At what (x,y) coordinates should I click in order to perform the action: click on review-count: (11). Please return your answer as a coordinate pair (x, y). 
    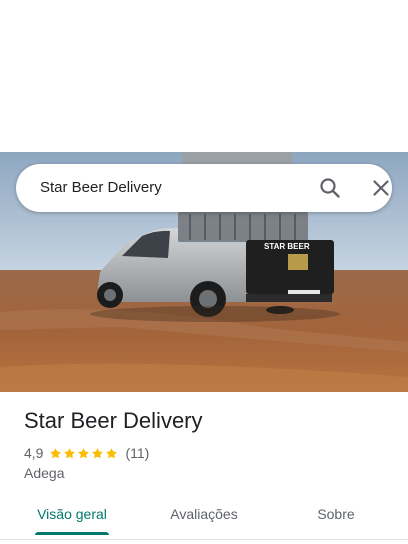
    Looking at the image, I should click on (137, 453).